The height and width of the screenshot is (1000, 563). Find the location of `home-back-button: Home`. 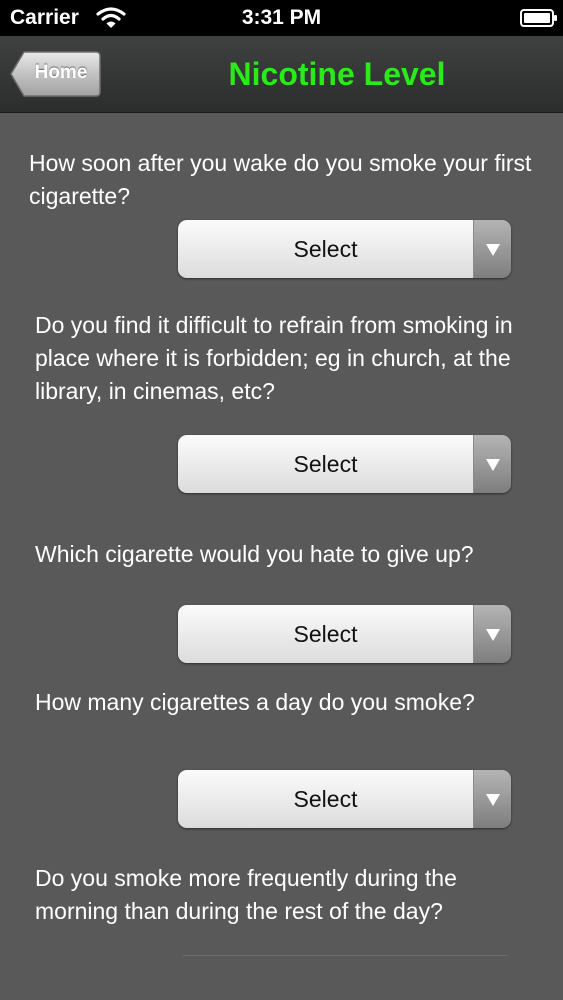

home-back-button: Home is located at coordinates (56, 75).